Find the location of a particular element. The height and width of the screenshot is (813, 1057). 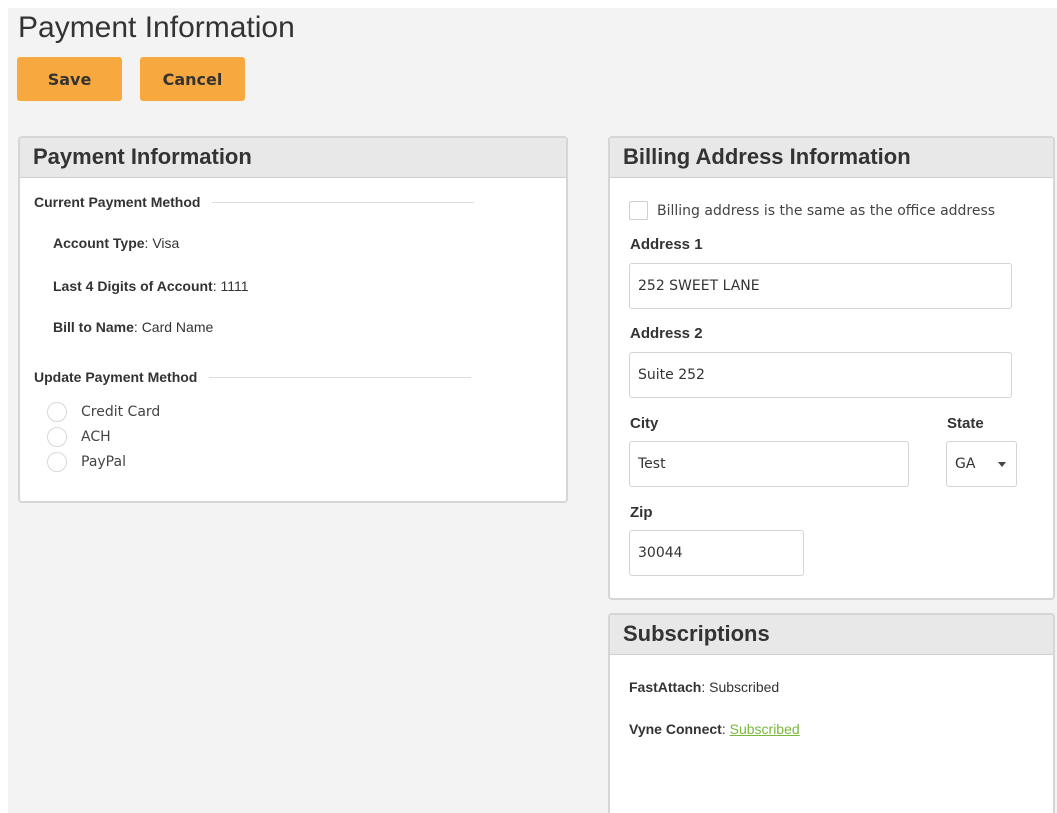

payment-panel-header: Payment Information is located at coordinates (293, 158).